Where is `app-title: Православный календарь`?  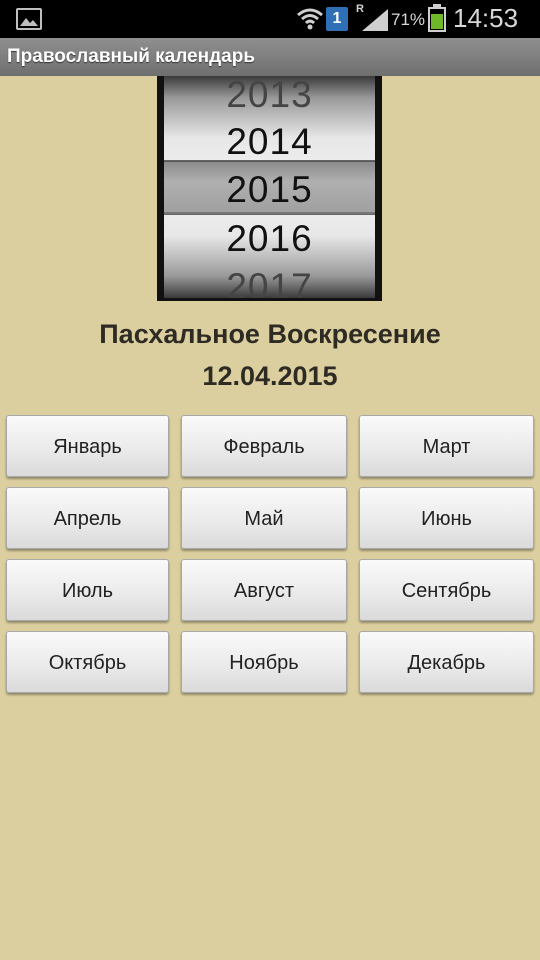
app-title: Православный календарь is located at coordinates (131, 56).